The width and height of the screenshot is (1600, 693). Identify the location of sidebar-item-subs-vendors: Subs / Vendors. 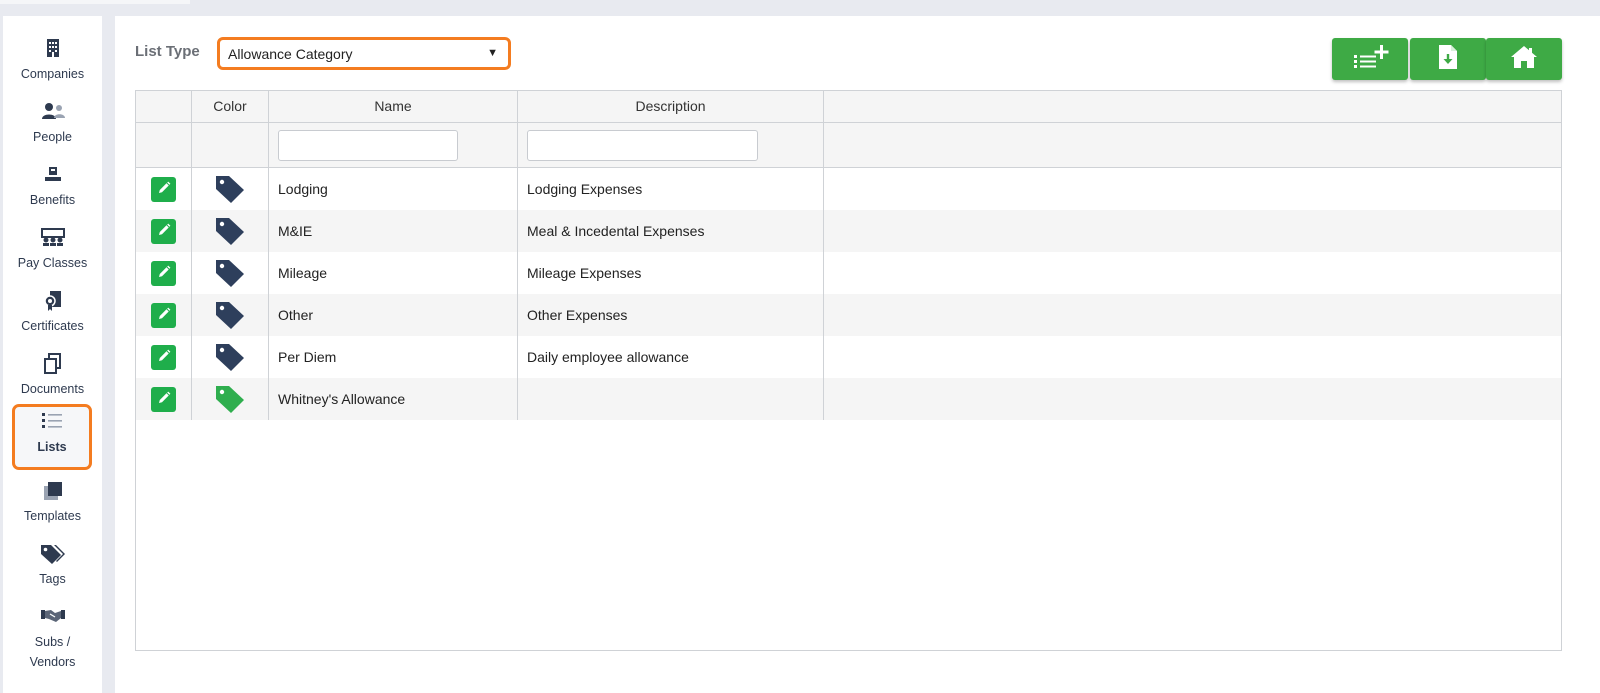
(52, 642).